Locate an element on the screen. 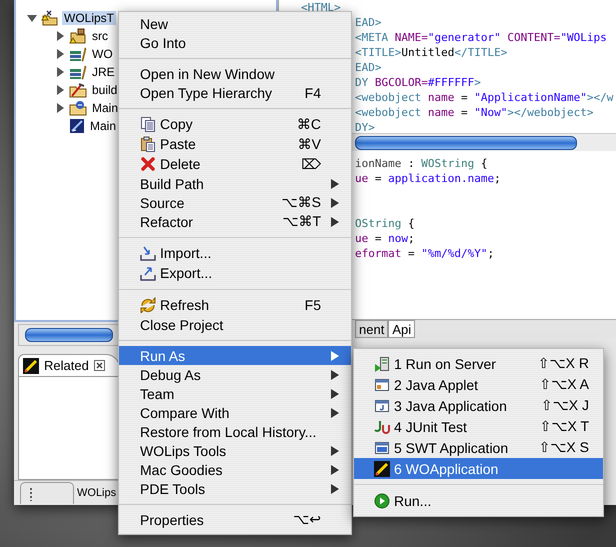  menu-item: Properties ⌥↩ is located at coordinates (235, 519).